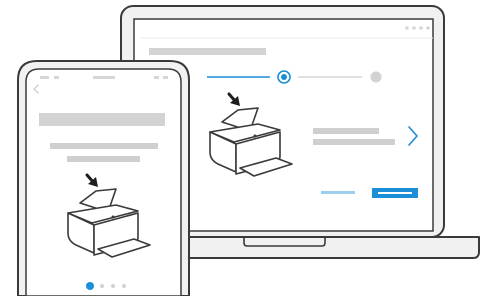 The height and width of the screenshot is (296, 484). What do you see at coordinates (338, 192) in the screenshot?
I see `secondary-button` at bounding box center [338, 192].